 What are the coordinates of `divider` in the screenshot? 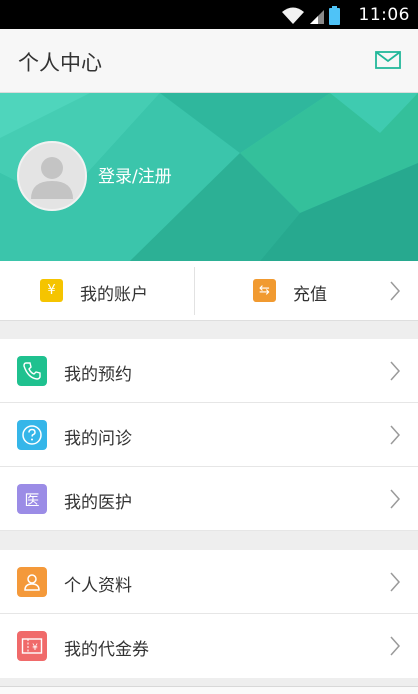 It's located at (209, 530).